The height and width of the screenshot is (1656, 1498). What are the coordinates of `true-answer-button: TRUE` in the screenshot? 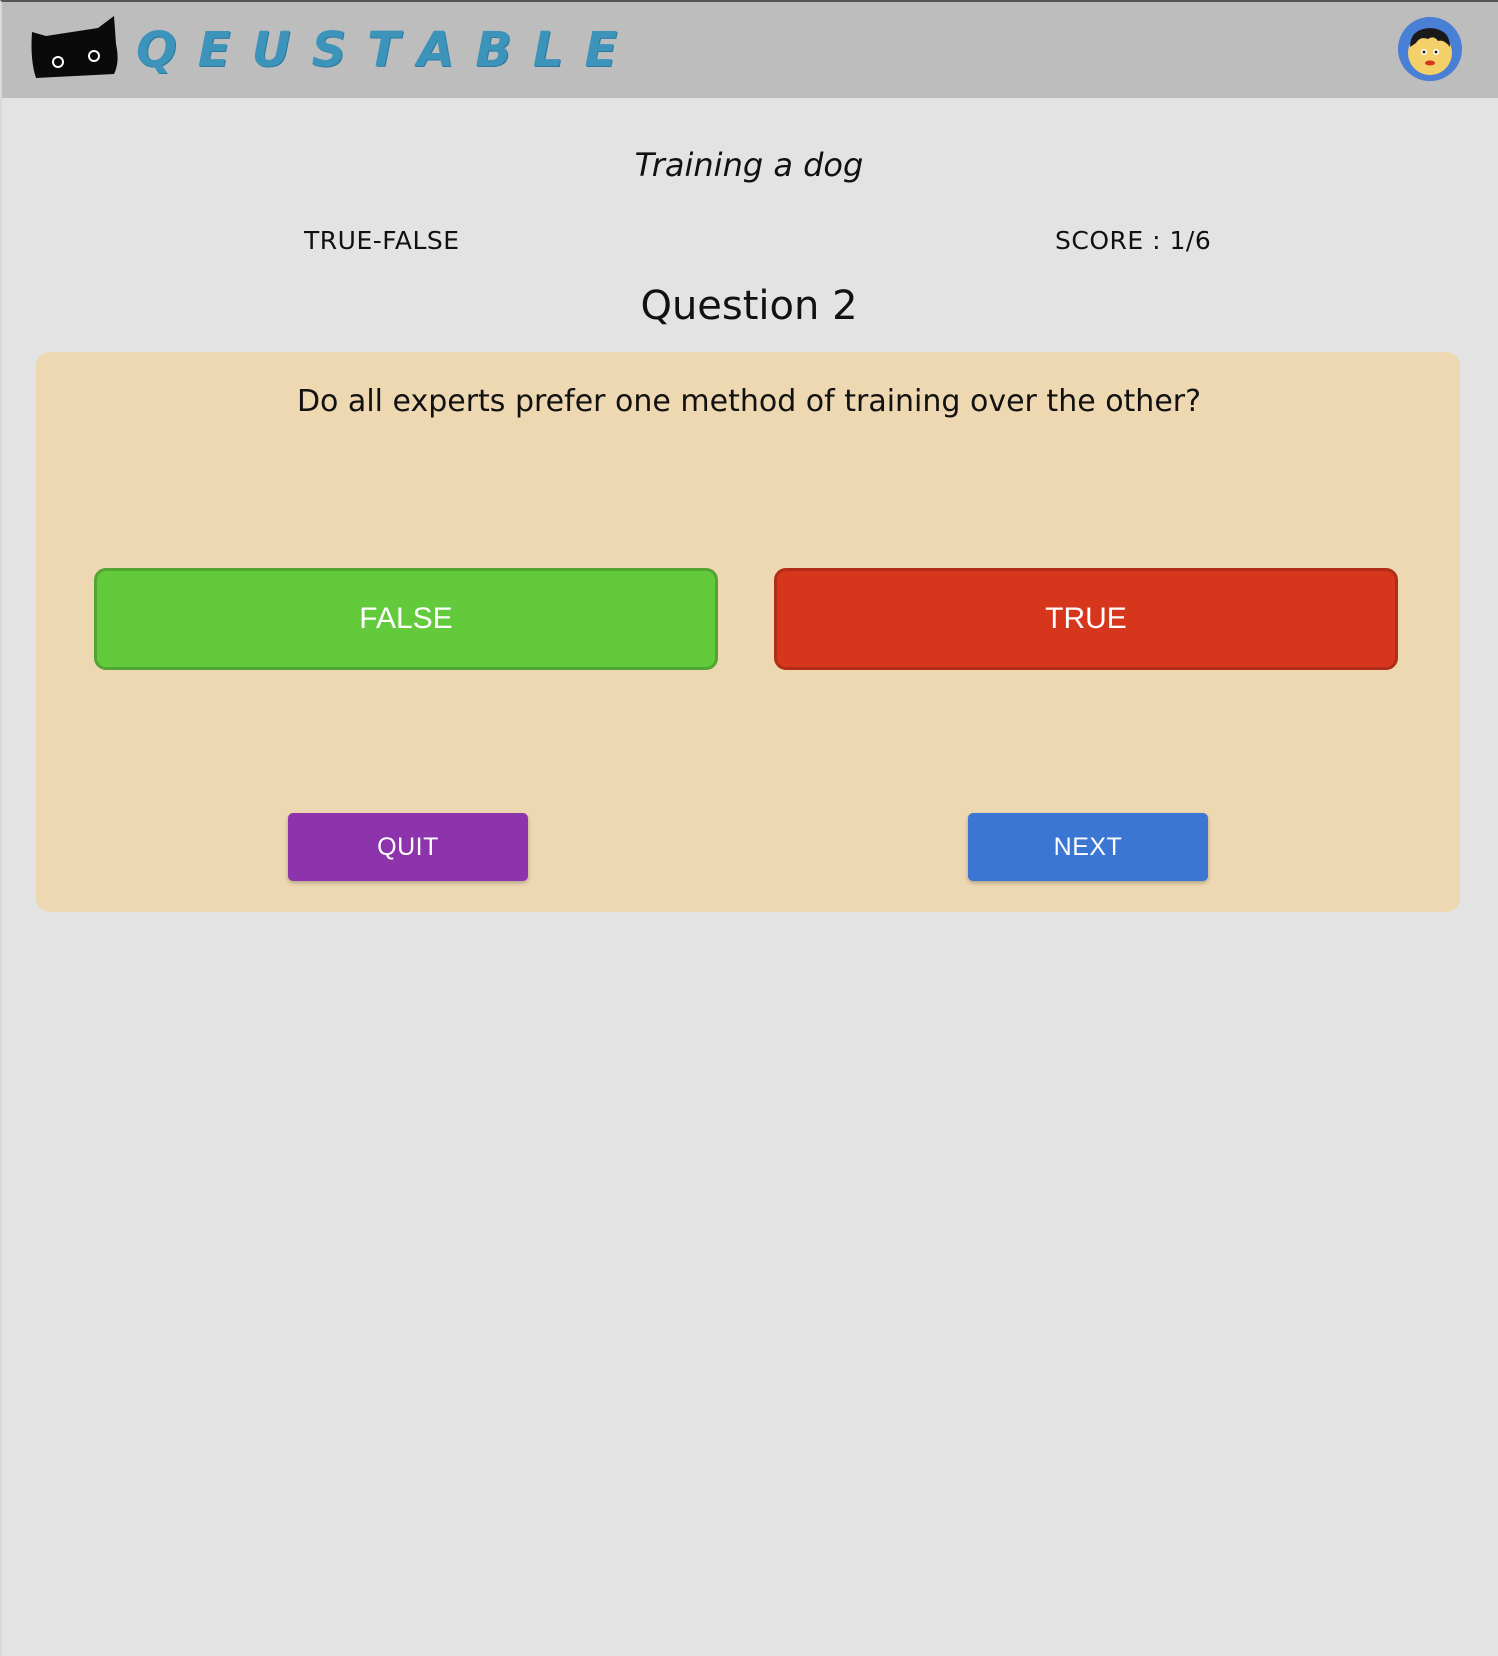 It's located at (1086, 619).